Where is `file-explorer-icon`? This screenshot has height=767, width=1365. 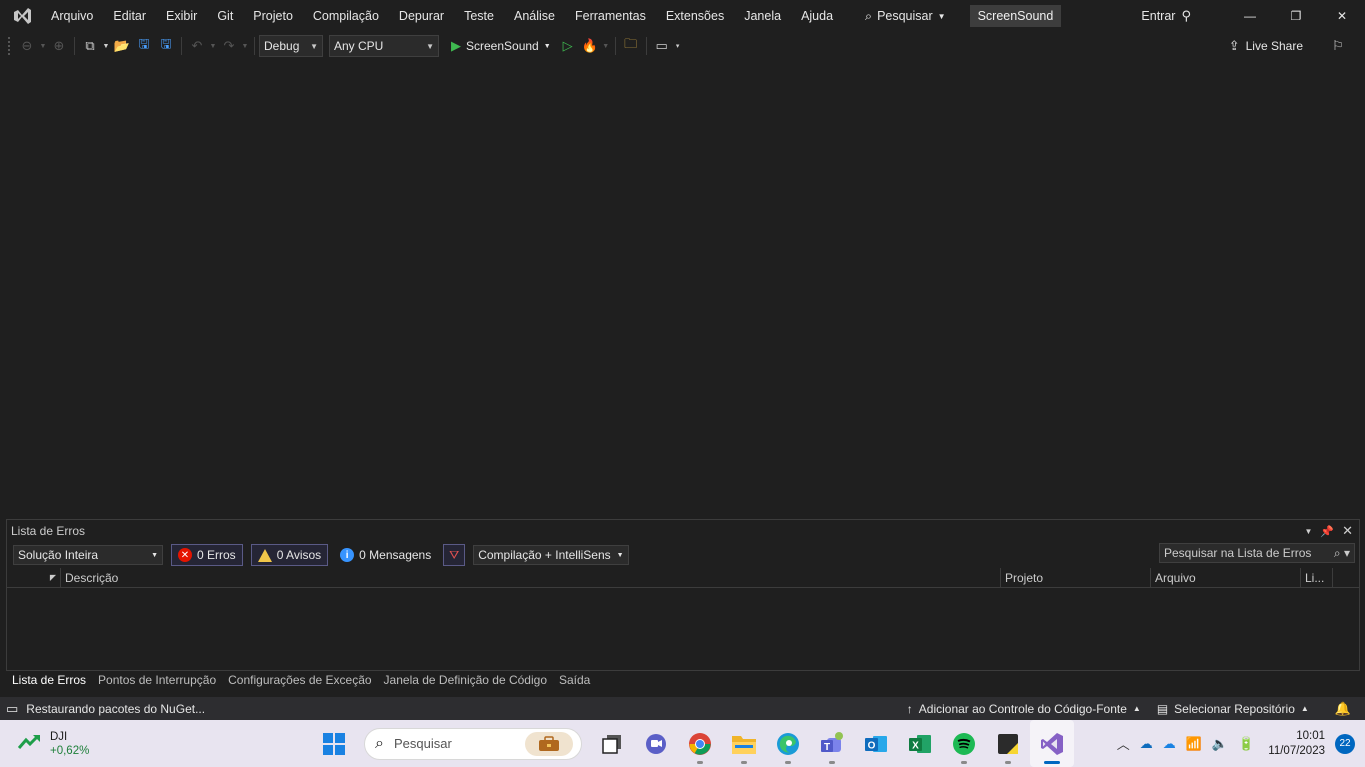 file-explorer-icon is located at coordinates (744, 743).